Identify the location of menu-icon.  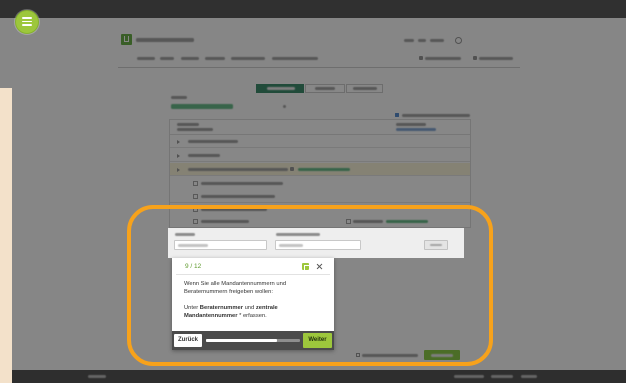
(26, 21).